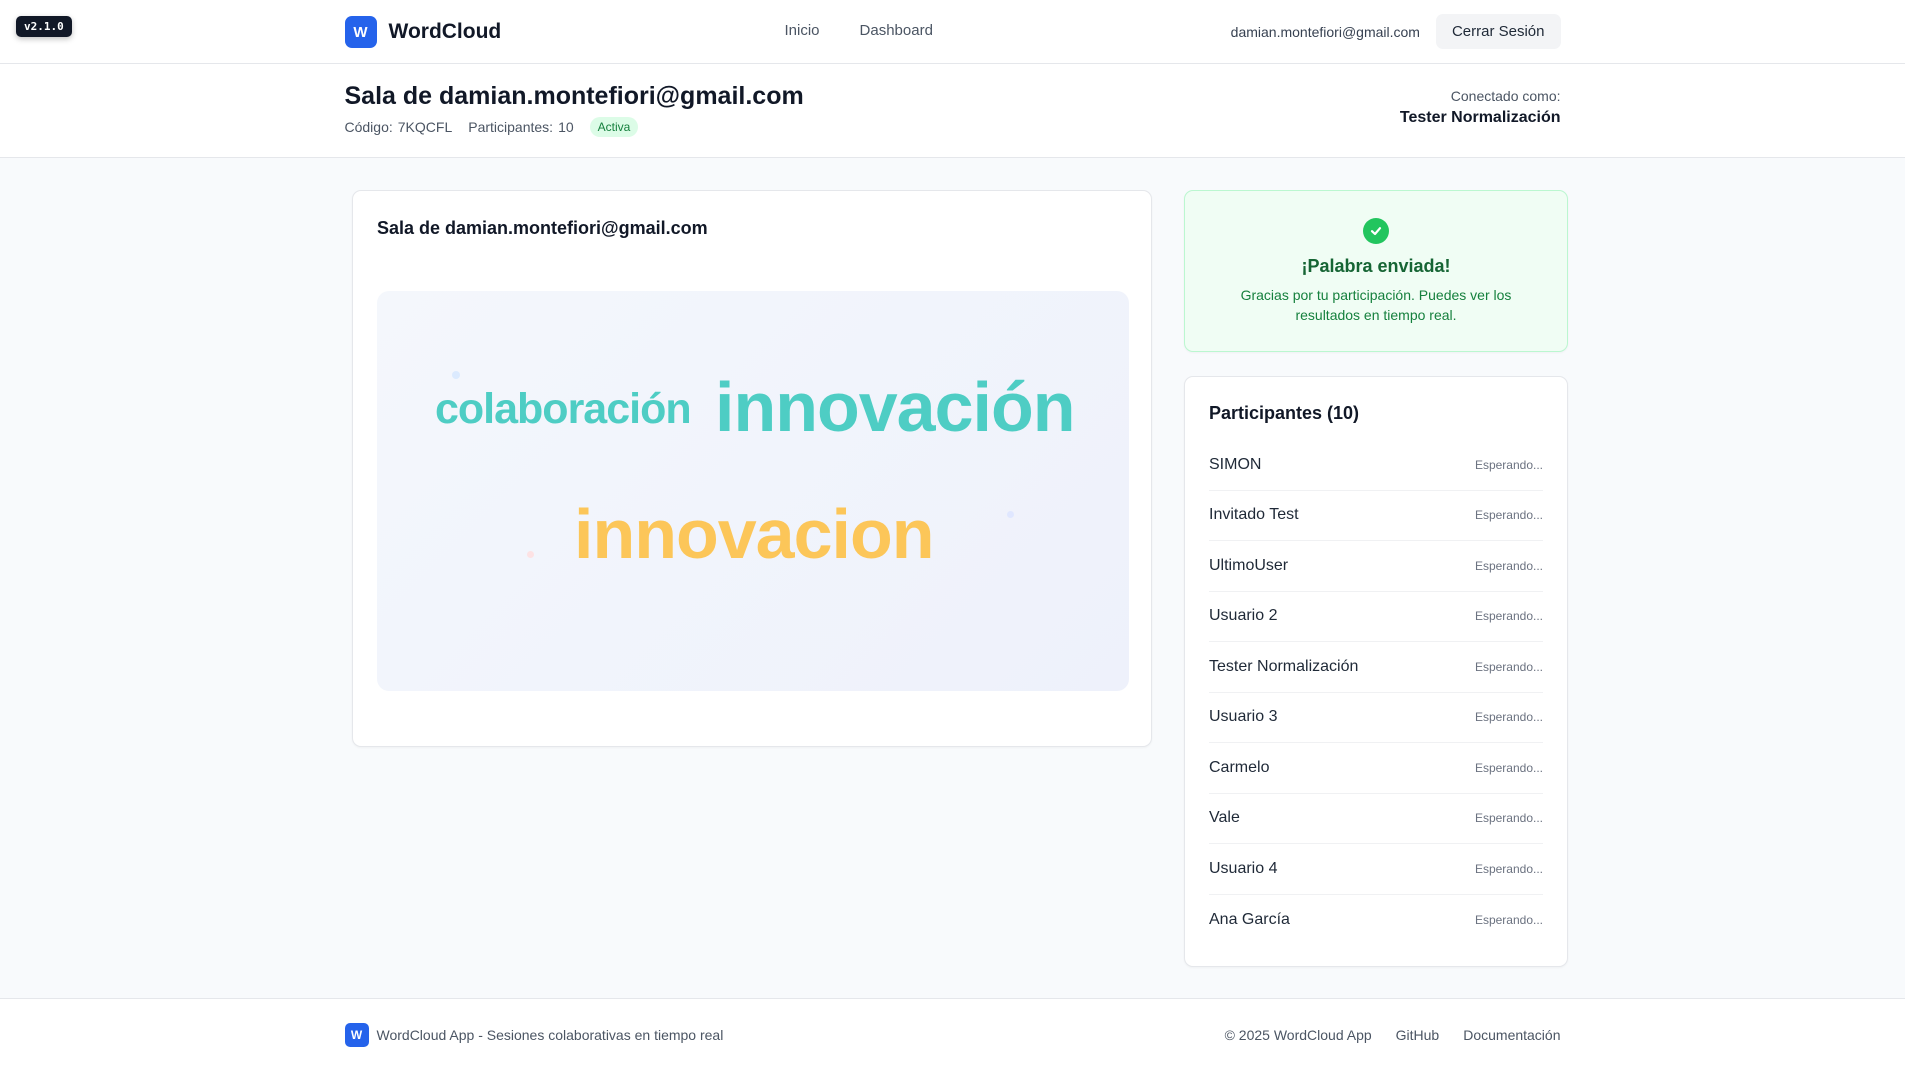 The image size is (1905, 1072). What do you see at coordinates (753, 491) in the screenshot?
I see `word-cloud-canvas: colaboración innovación 2 innovacion 2` at bounding box center [753, 491].